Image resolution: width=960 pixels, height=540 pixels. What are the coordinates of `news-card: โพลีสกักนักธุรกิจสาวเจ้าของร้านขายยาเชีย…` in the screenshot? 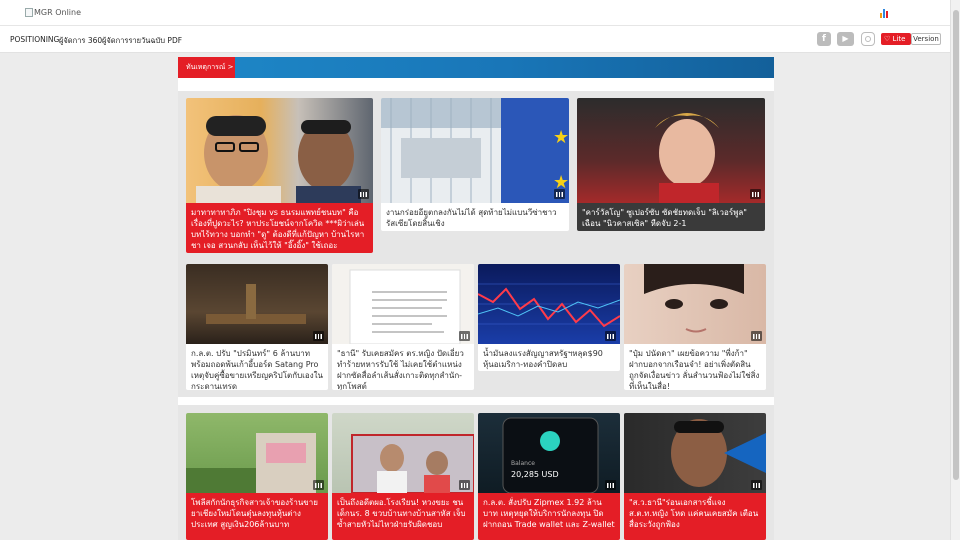 It's located at (257, 476).